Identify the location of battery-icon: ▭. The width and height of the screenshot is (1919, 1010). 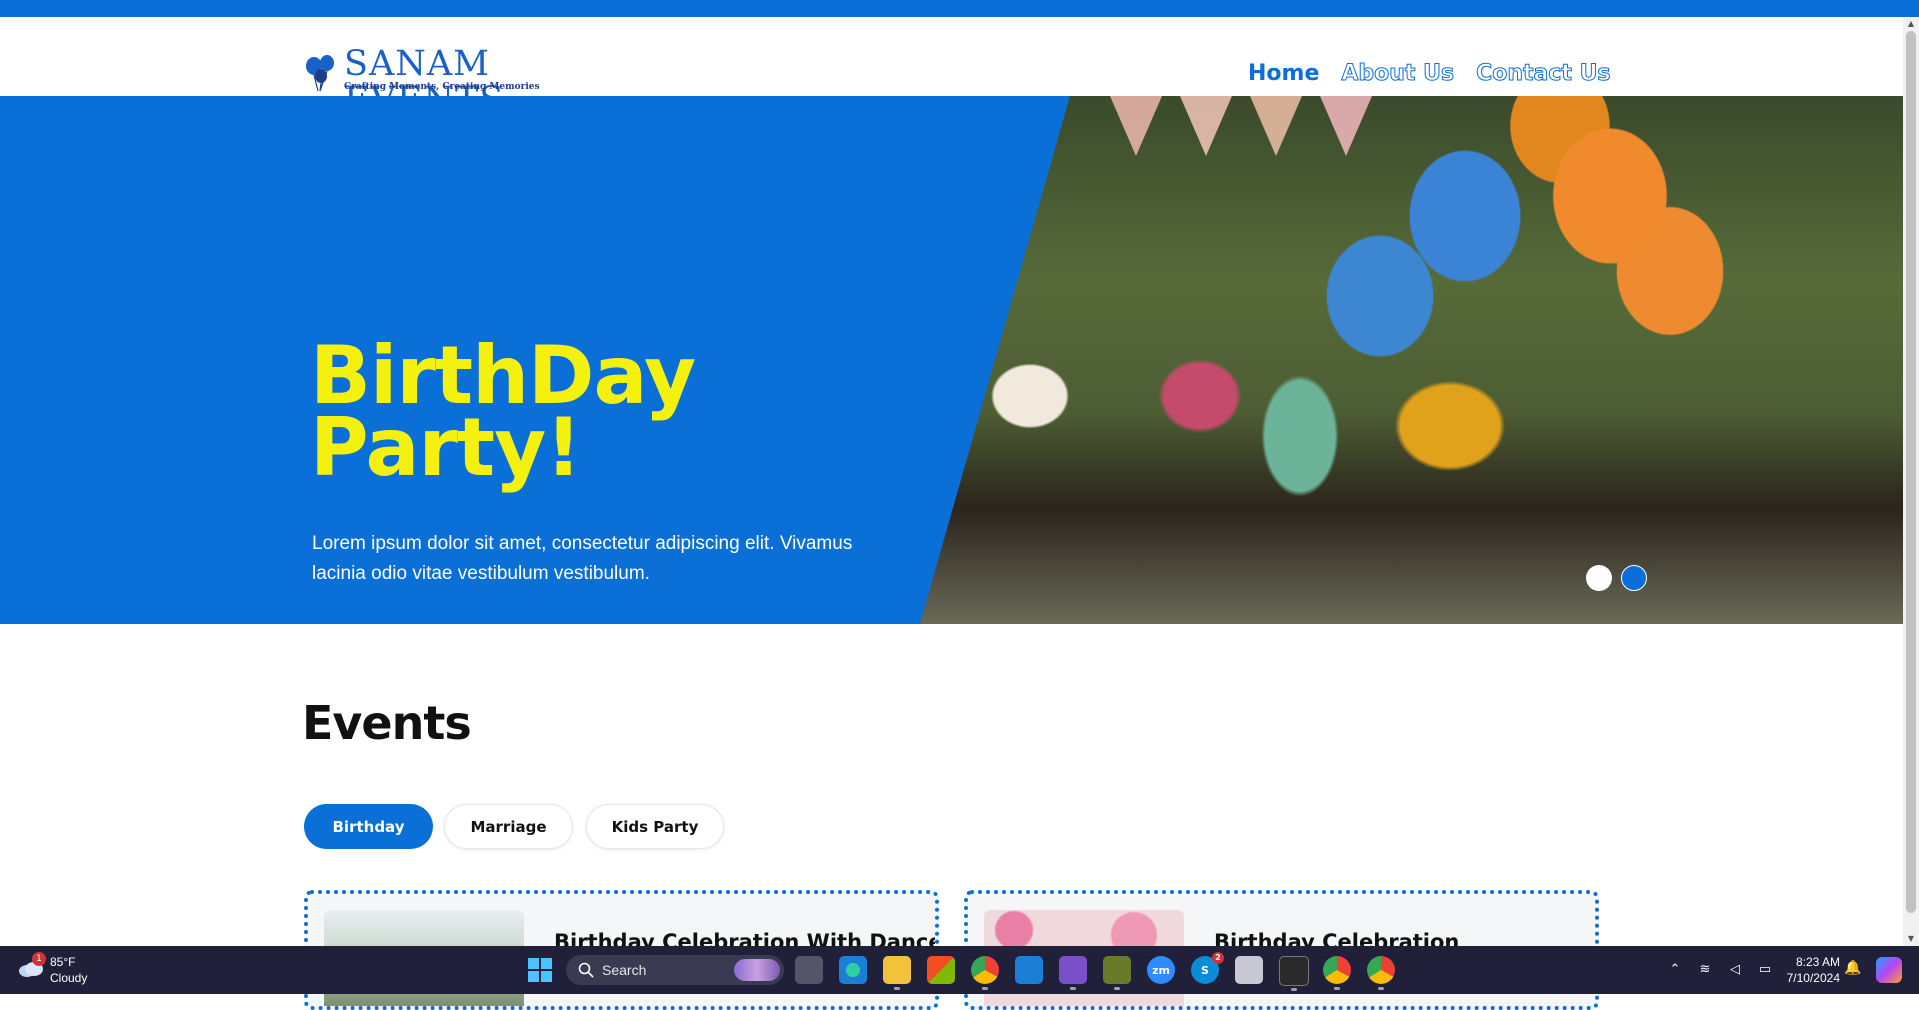
(1765, 970).